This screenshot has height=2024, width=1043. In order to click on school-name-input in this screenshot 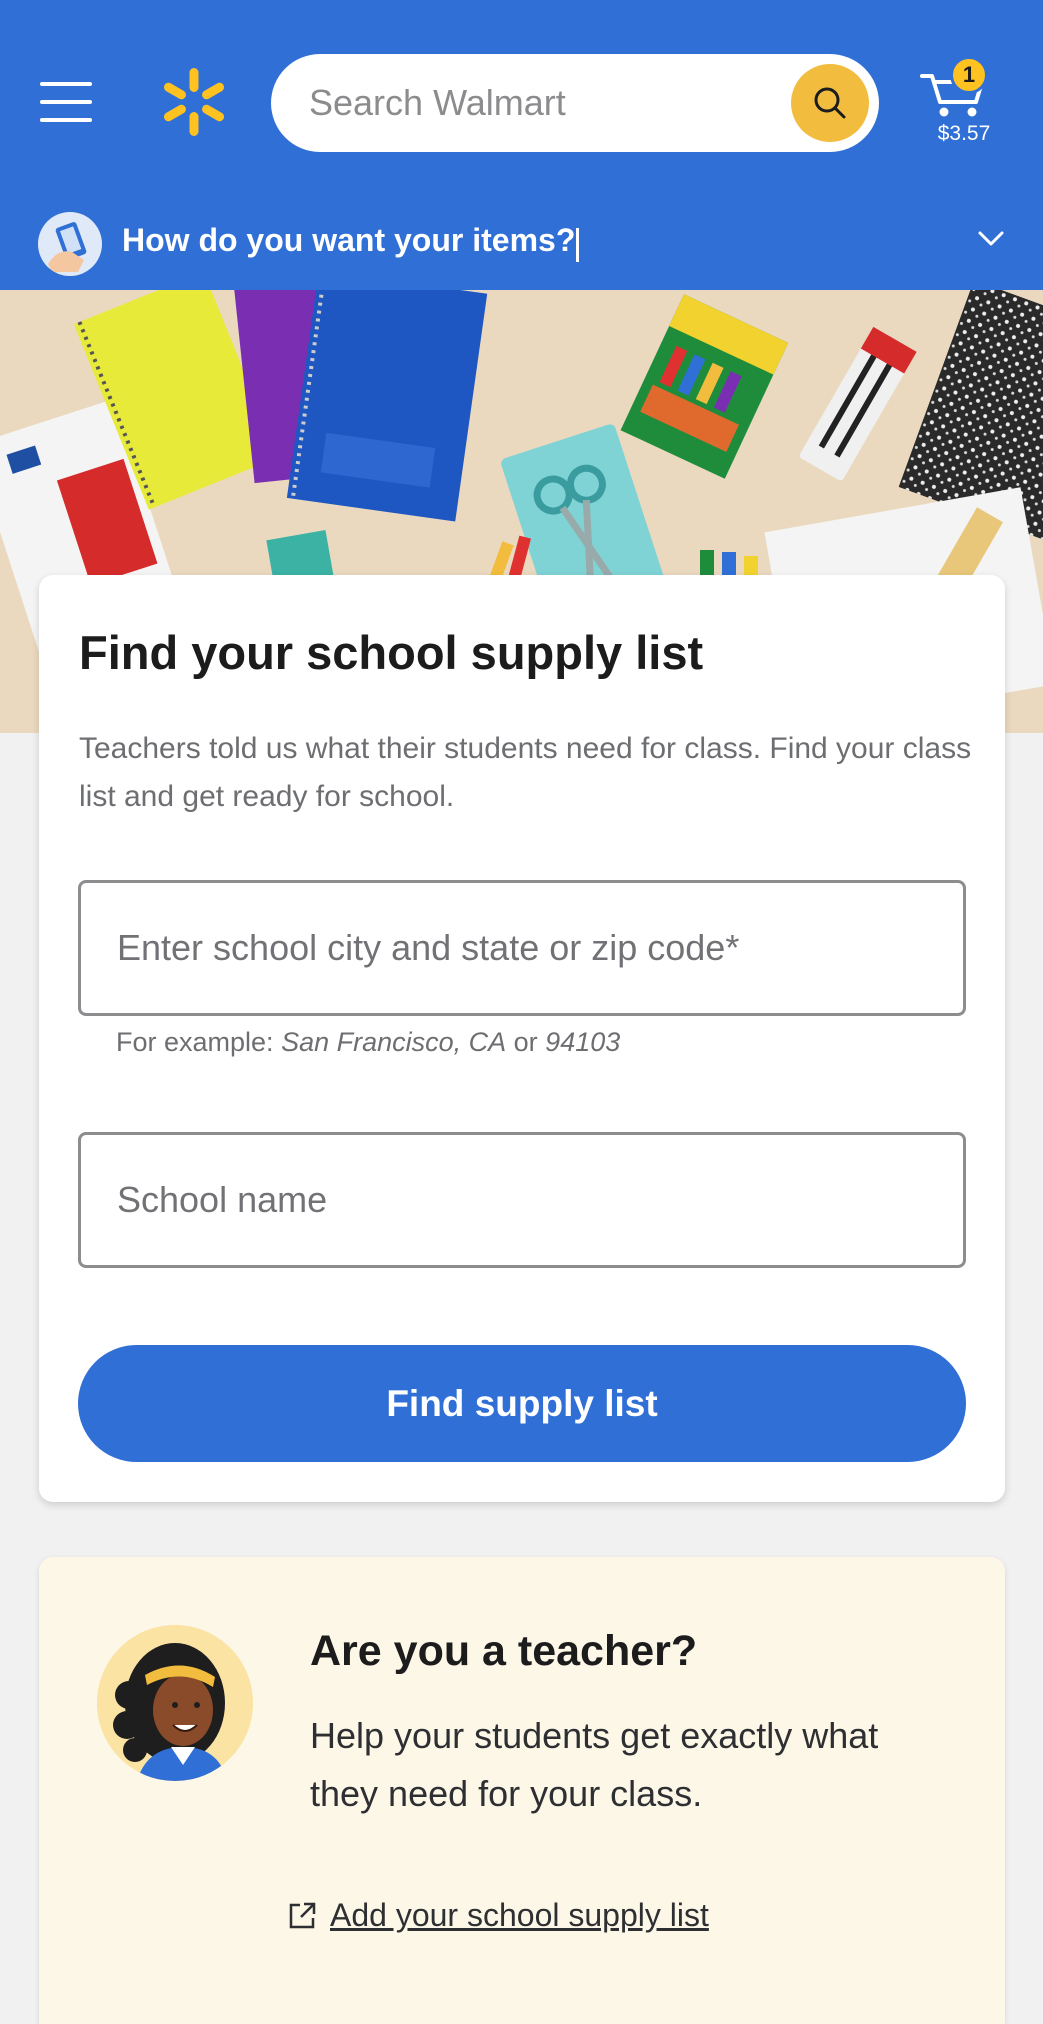, I will do `click(522, 1200)`.